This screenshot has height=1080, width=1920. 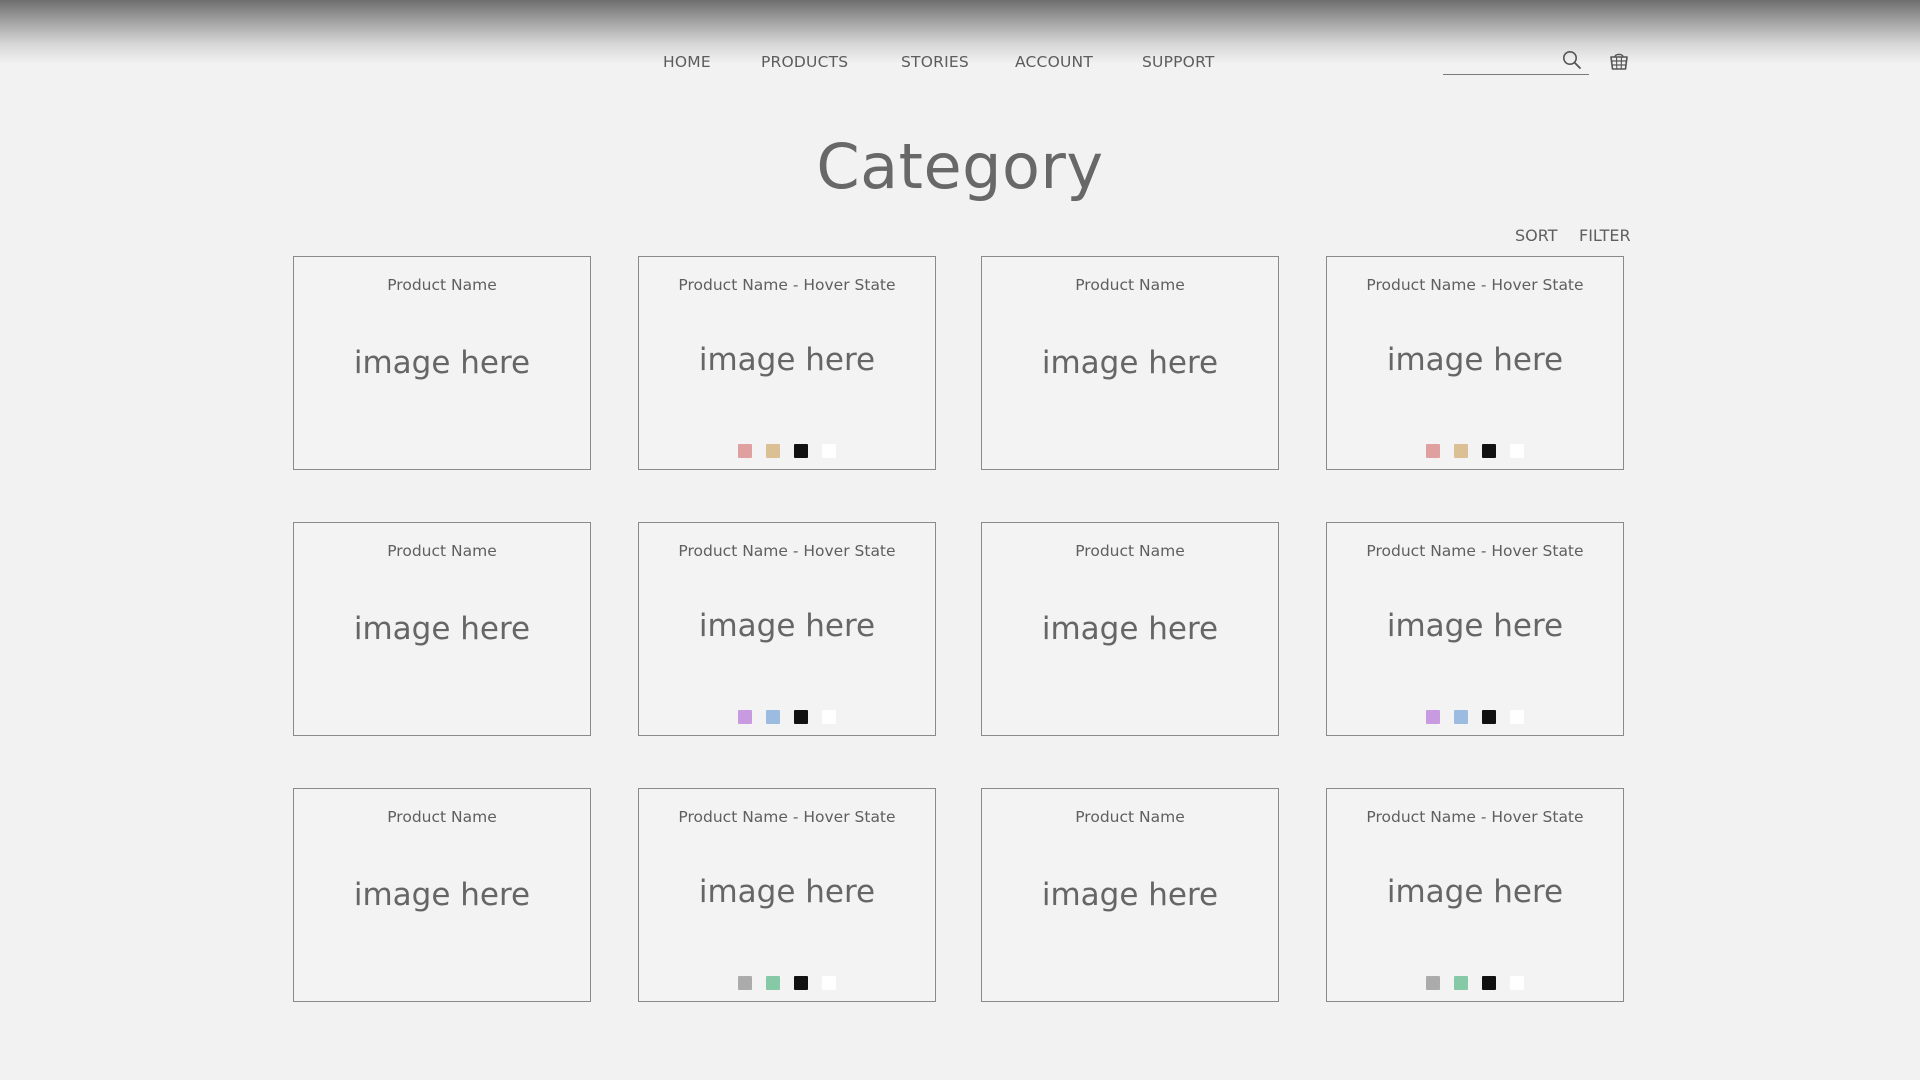 What do you see at coordinates (1054, 62) in the screenshot?
I see `nav-account: ACCOUNT` at bounding box center [1054, 62].